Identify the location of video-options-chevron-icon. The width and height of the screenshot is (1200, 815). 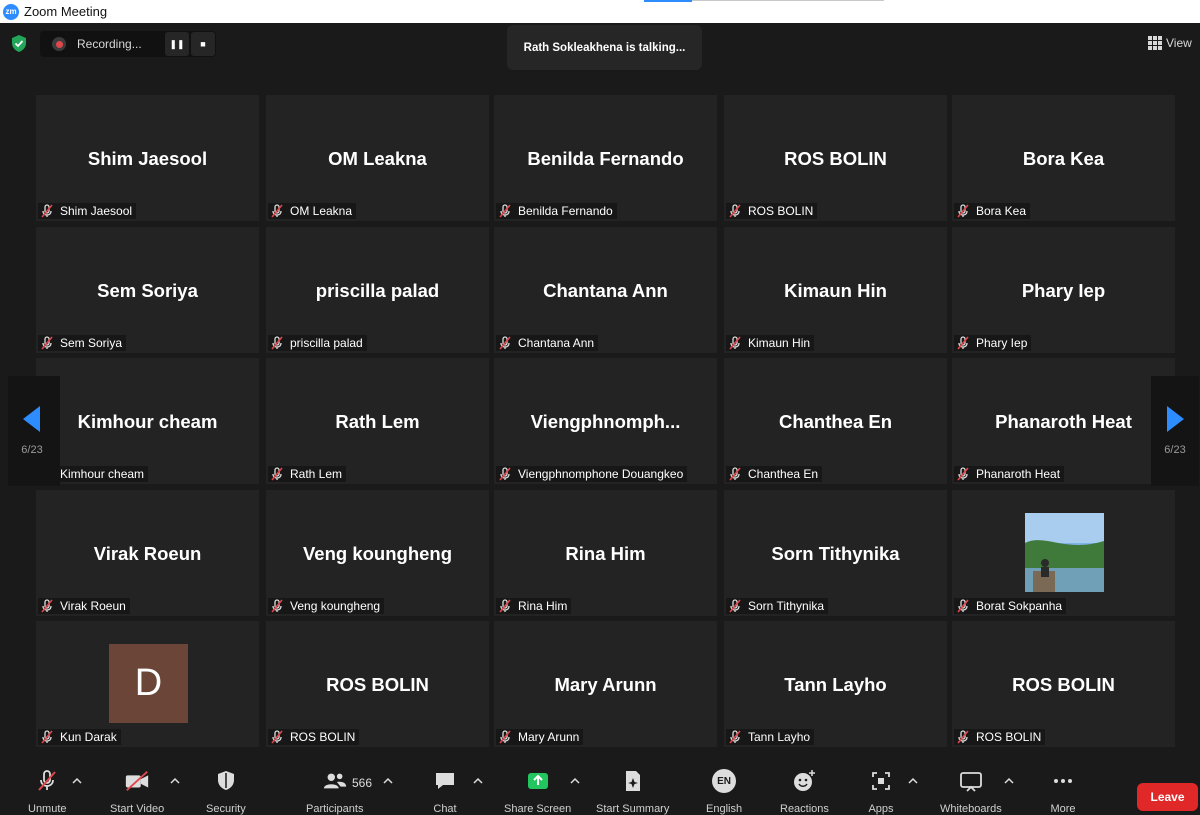
(175, 781).